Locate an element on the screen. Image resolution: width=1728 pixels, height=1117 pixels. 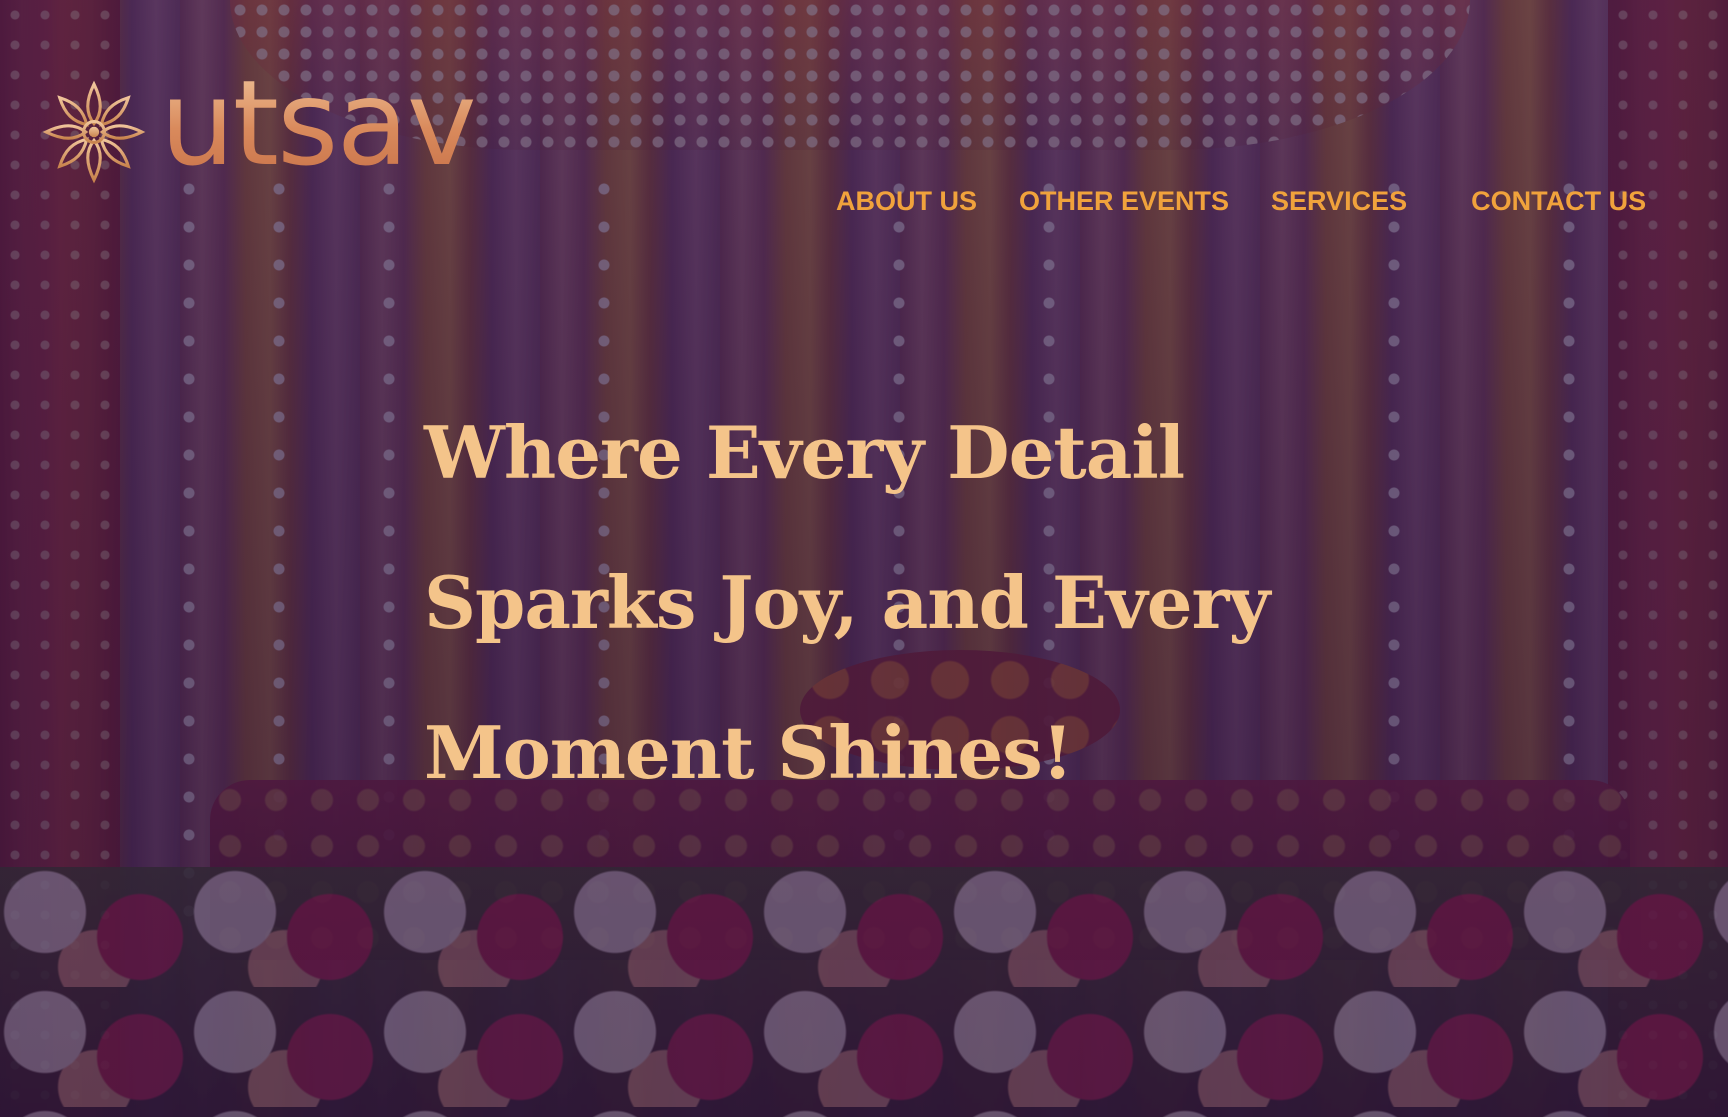
nav-services: SERVICES is located at coordinates (1339, 201).